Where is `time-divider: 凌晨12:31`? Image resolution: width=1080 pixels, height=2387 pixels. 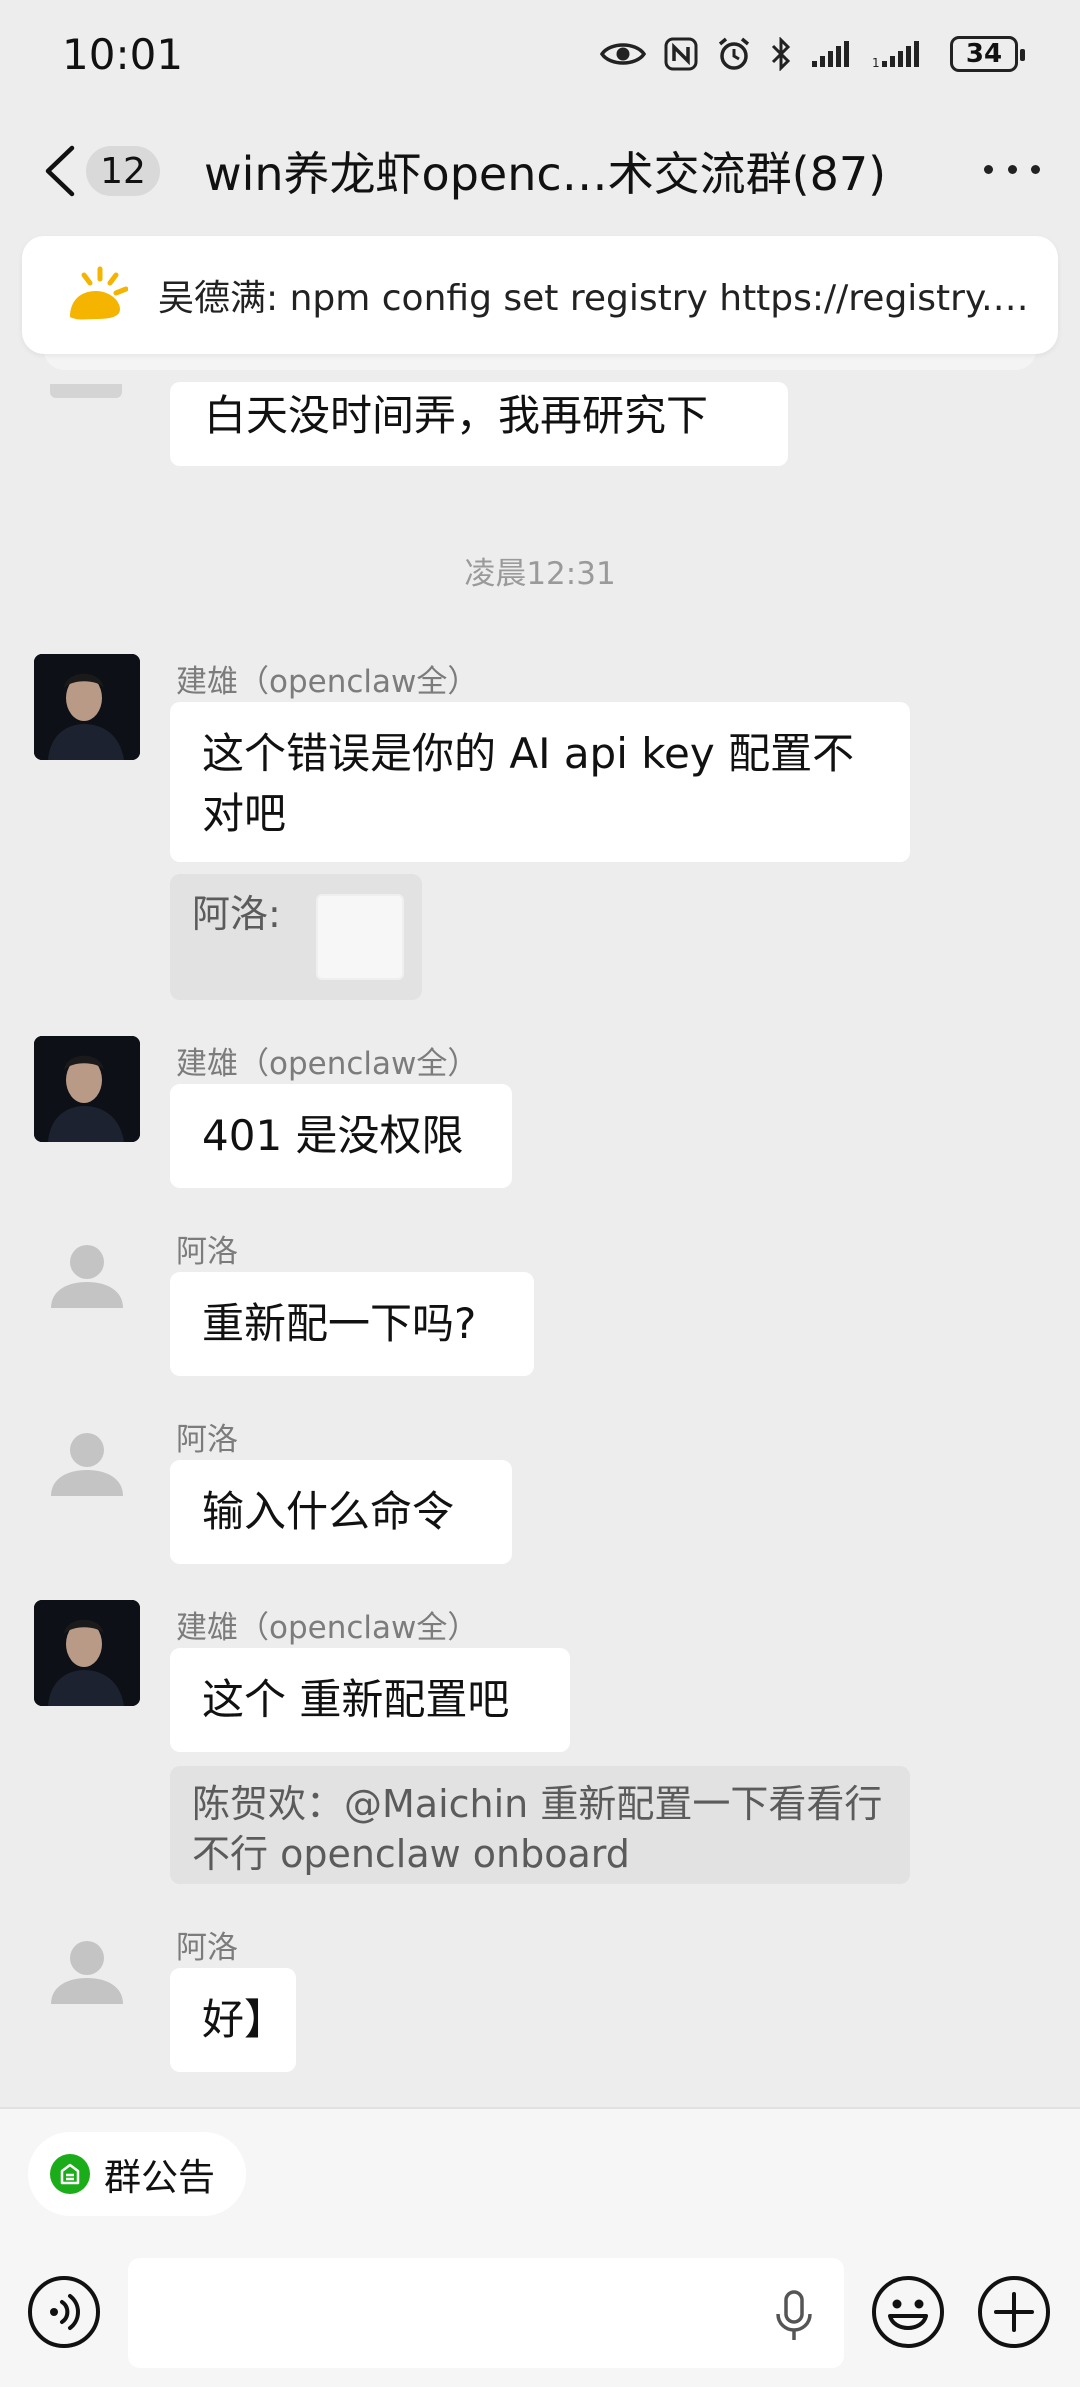 time-divider: 凌晨12:31 is located at coordinates (540, 574).